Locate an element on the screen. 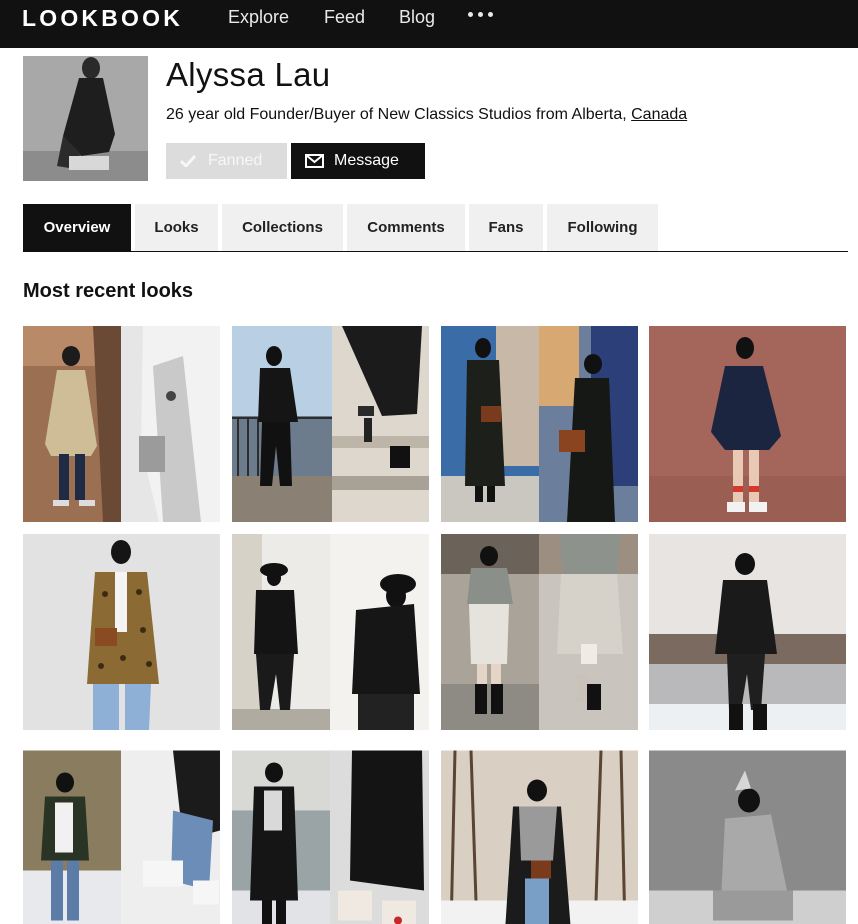 This screenshot has width=858, height=924. ellipsis-icon is located at coordinates (480, 14).